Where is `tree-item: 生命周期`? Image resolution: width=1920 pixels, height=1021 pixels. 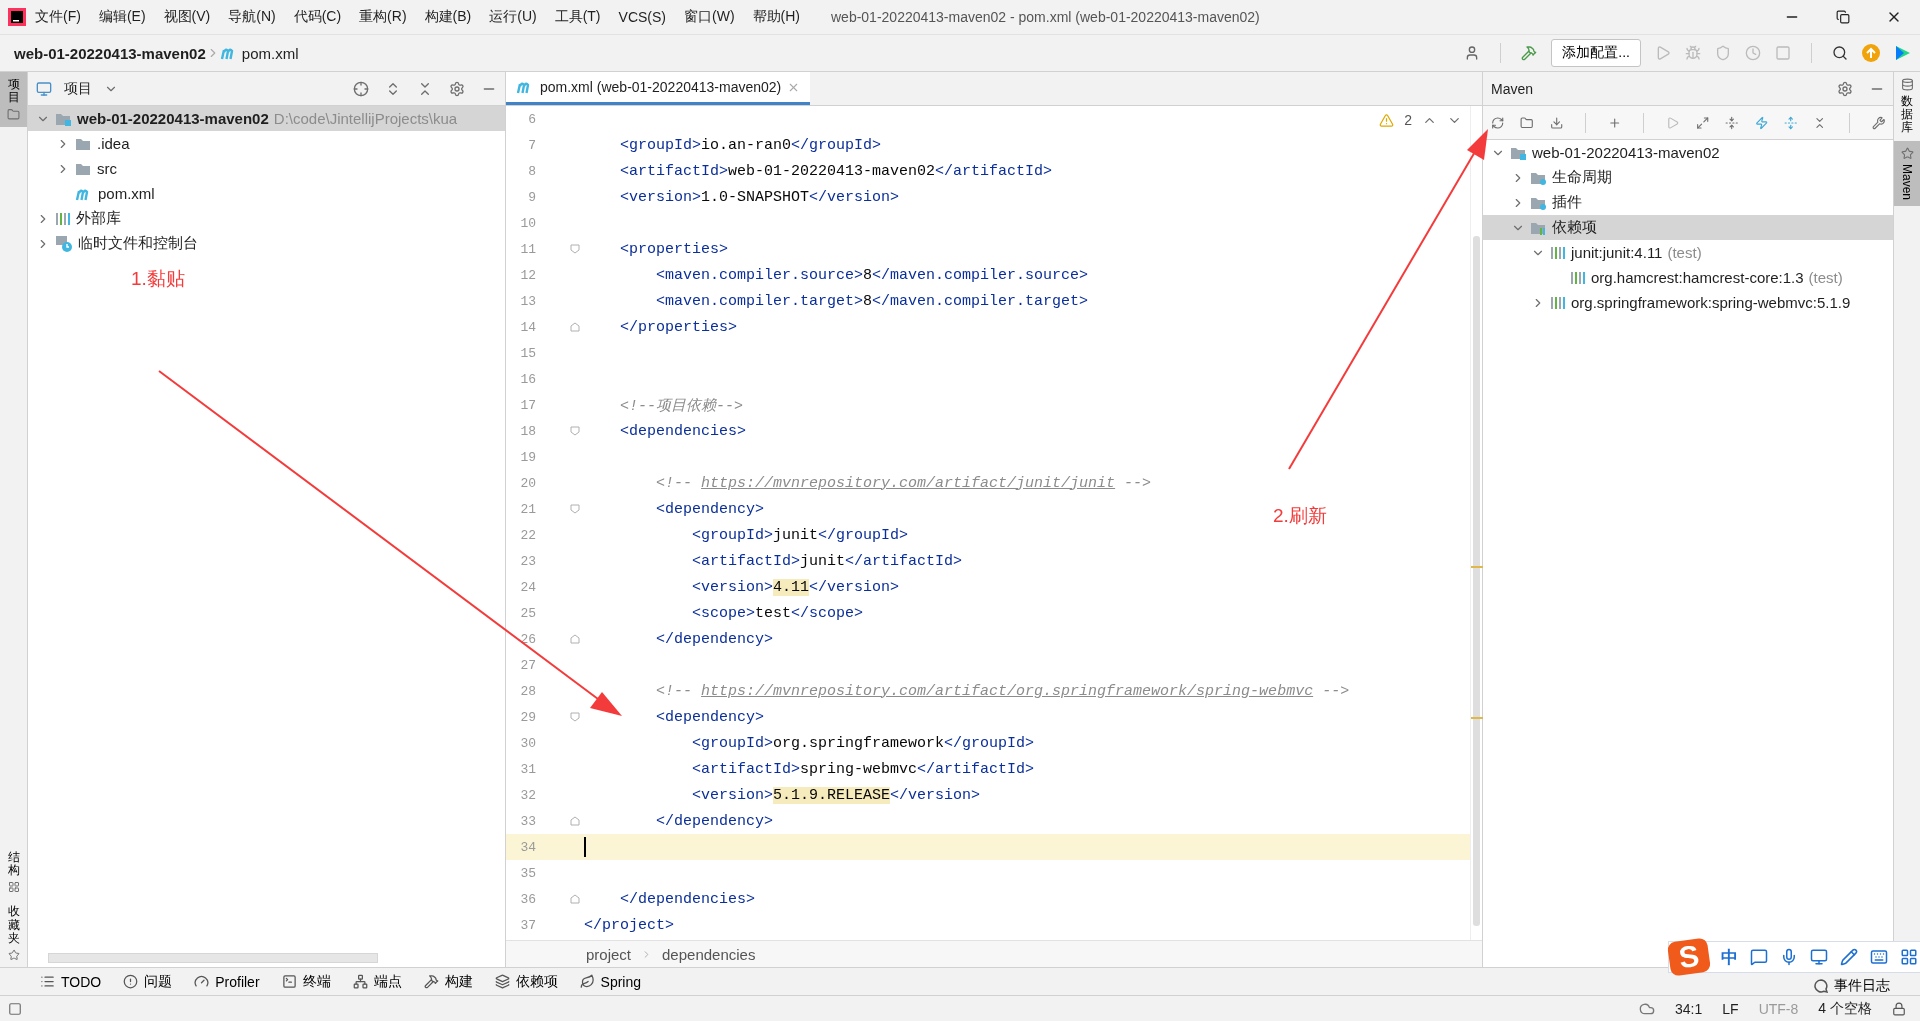 tree-item: 生命周期 is located at coordinates (1688, 177).